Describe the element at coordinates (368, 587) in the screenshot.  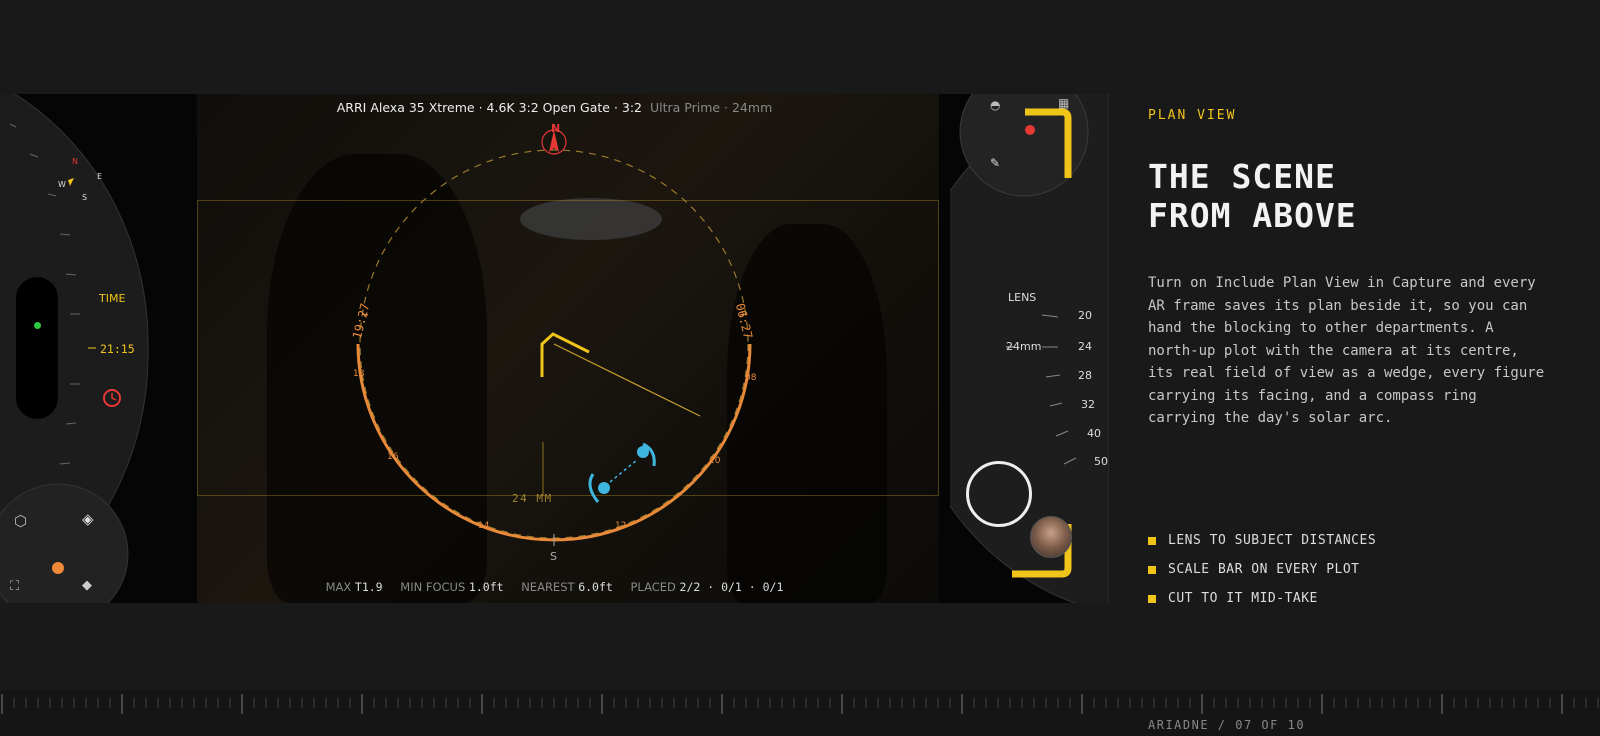
I see `max-value: T1.9` at that location.